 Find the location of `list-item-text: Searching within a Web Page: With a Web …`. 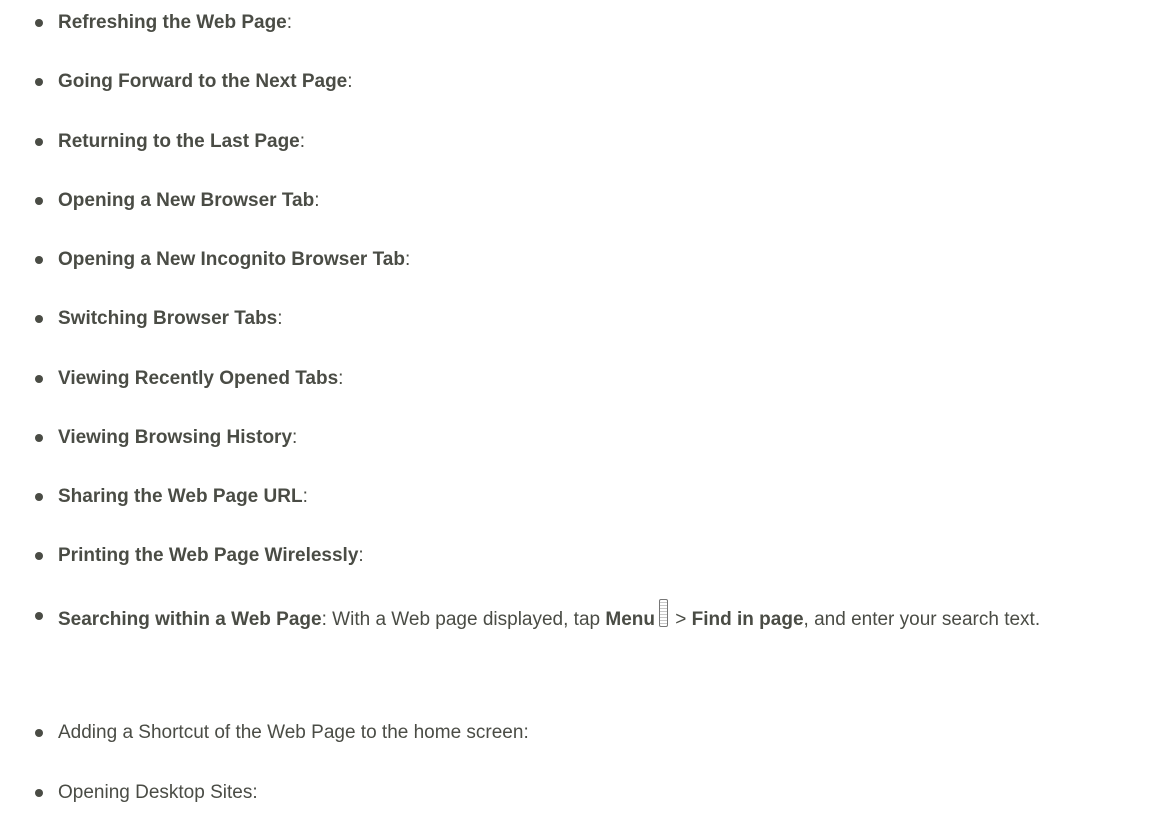

list-item-text: Searching within a Web Page: With a Web … is located at coordinates (614, 617).